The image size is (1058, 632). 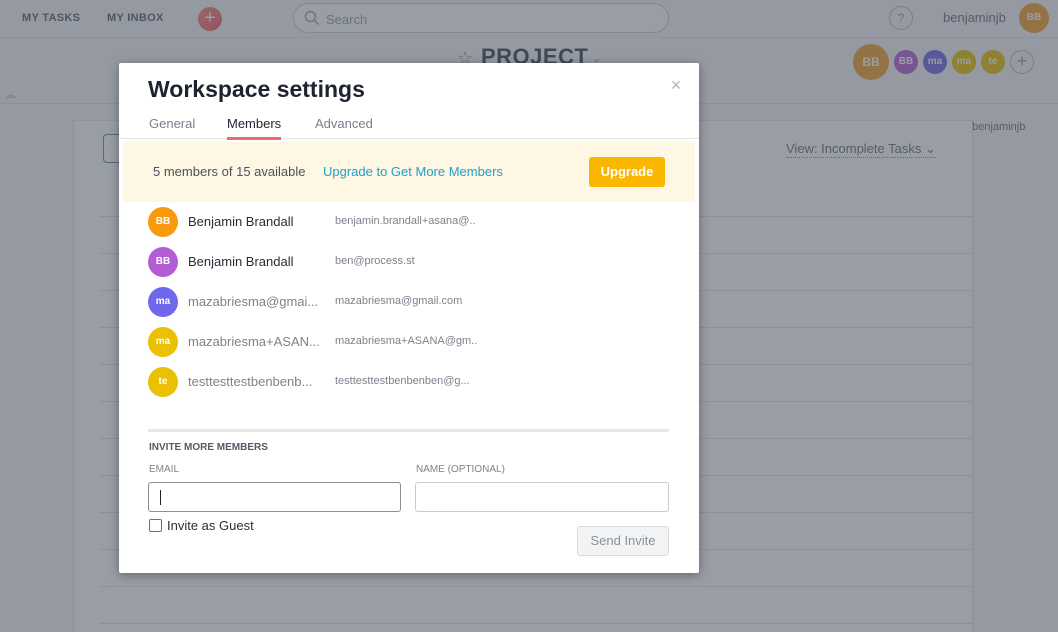 What do you see at coordinates (229, 171) in the screenshot?
I see `member-count-text: 5 members of 15 available` at bounding box center [229, 171].